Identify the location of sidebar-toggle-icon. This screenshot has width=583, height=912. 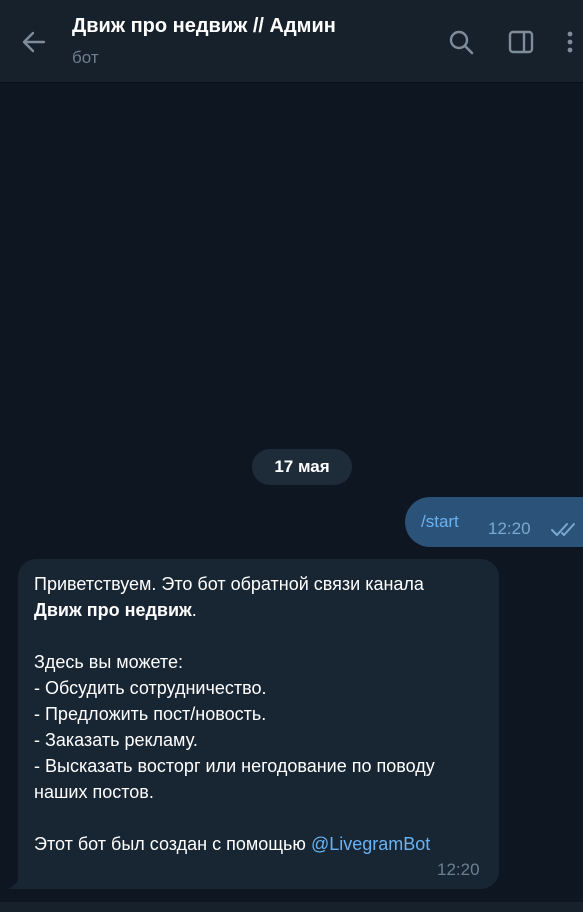
(521, 42).